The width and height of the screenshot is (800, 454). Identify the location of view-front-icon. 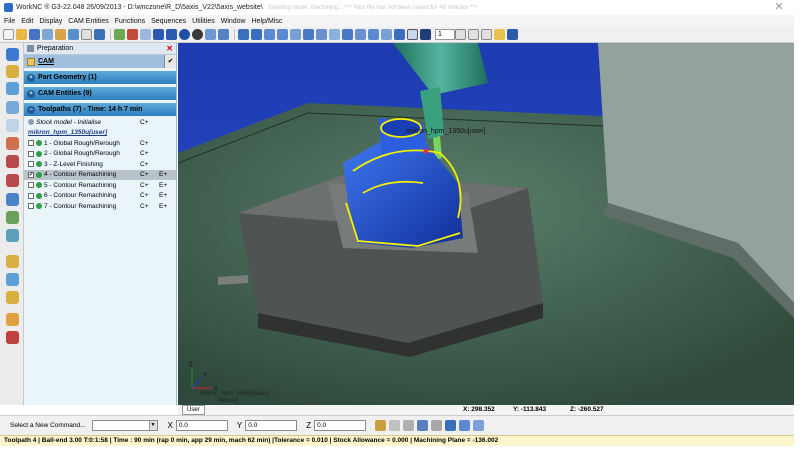
(171, 34).